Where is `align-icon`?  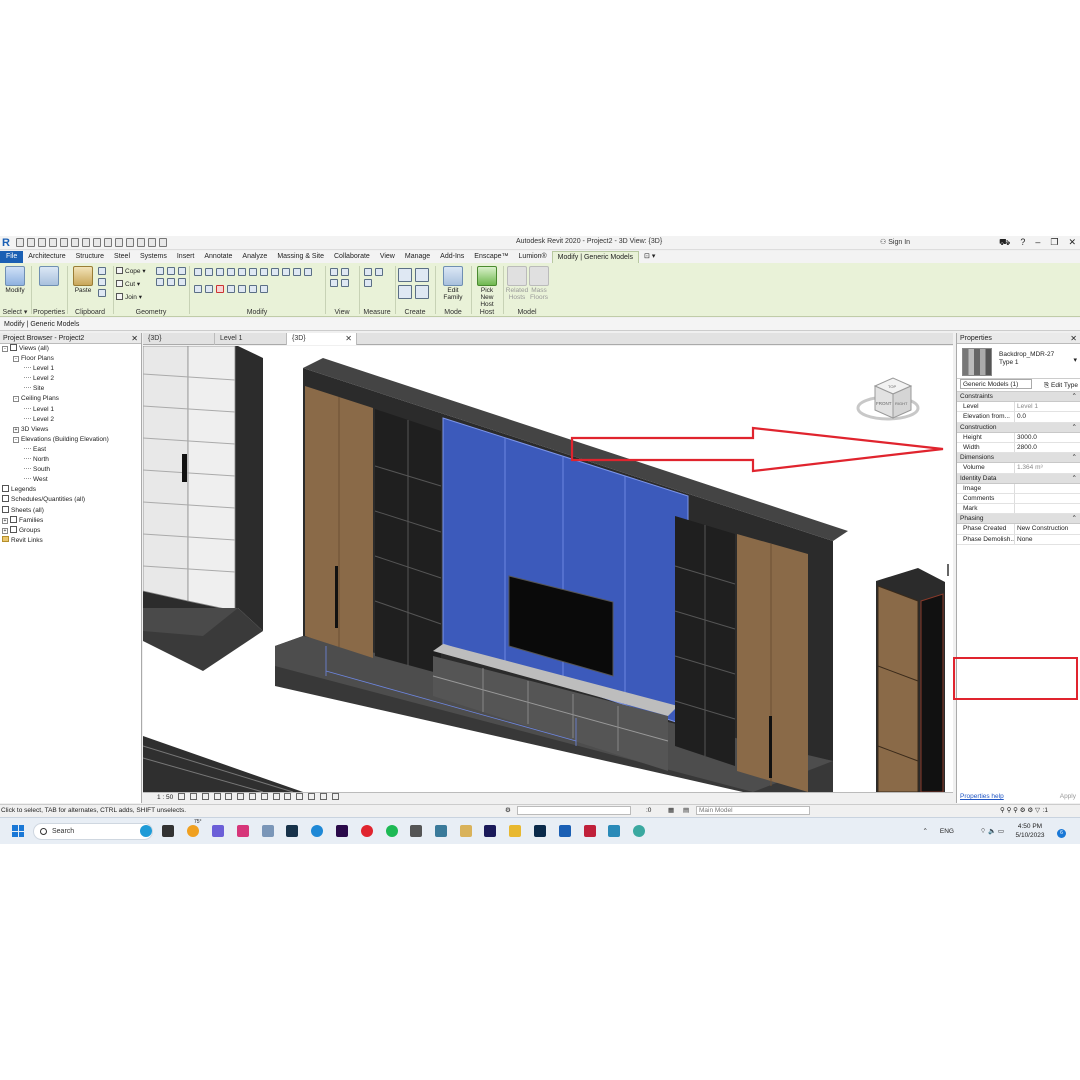 align-icon is located at coordinates (198, 272).